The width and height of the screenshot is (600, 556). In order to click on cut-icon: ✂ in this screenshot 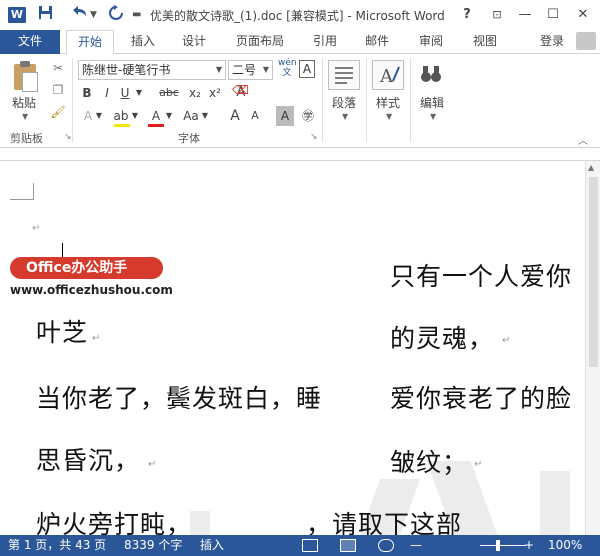, I will do `click(58, 68)`.